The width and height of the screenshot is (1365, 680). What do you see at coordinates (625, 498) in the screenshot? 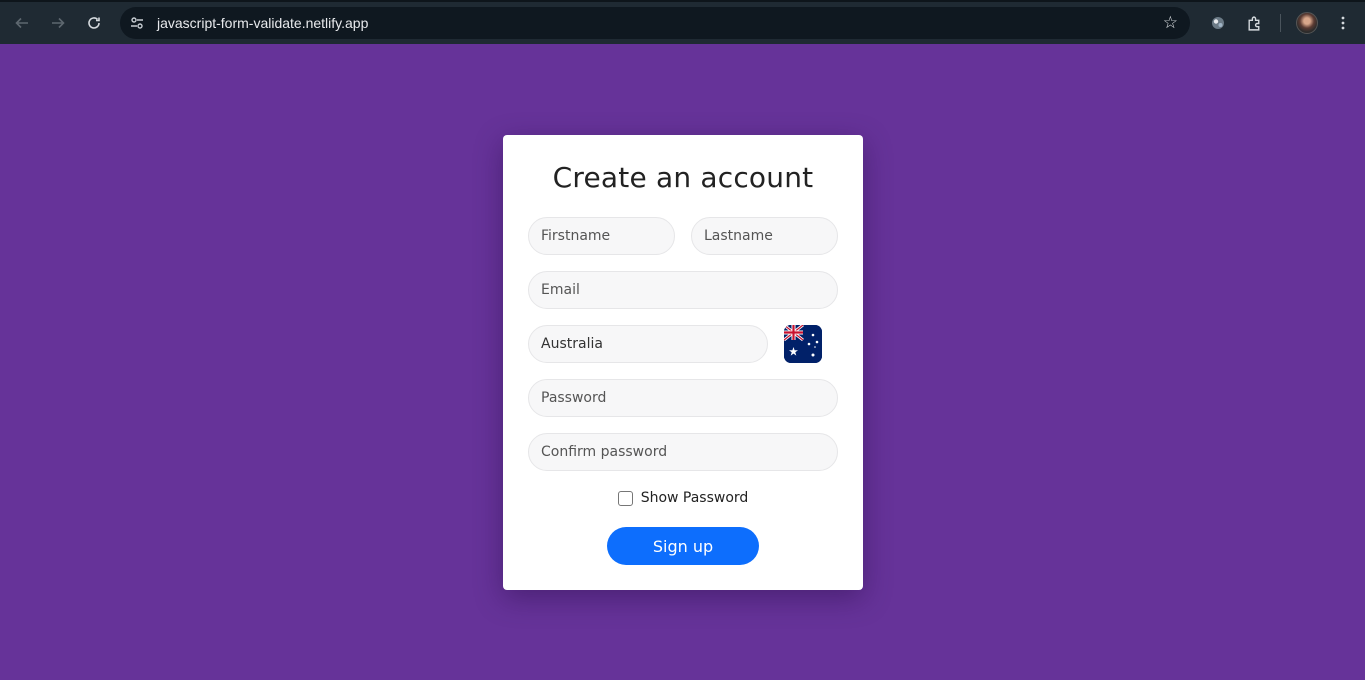
I see `show-password-checkbox` at bounding box center [625, 498].